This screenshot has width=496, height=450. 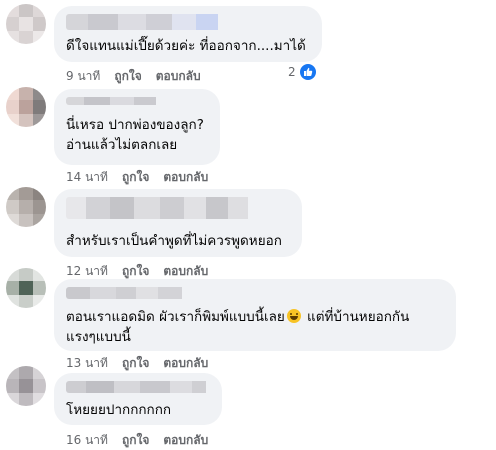 I want to click on comment-actions: 14 นาที ถูกใจ ตอบกลับ, so click(x=137, y=177).